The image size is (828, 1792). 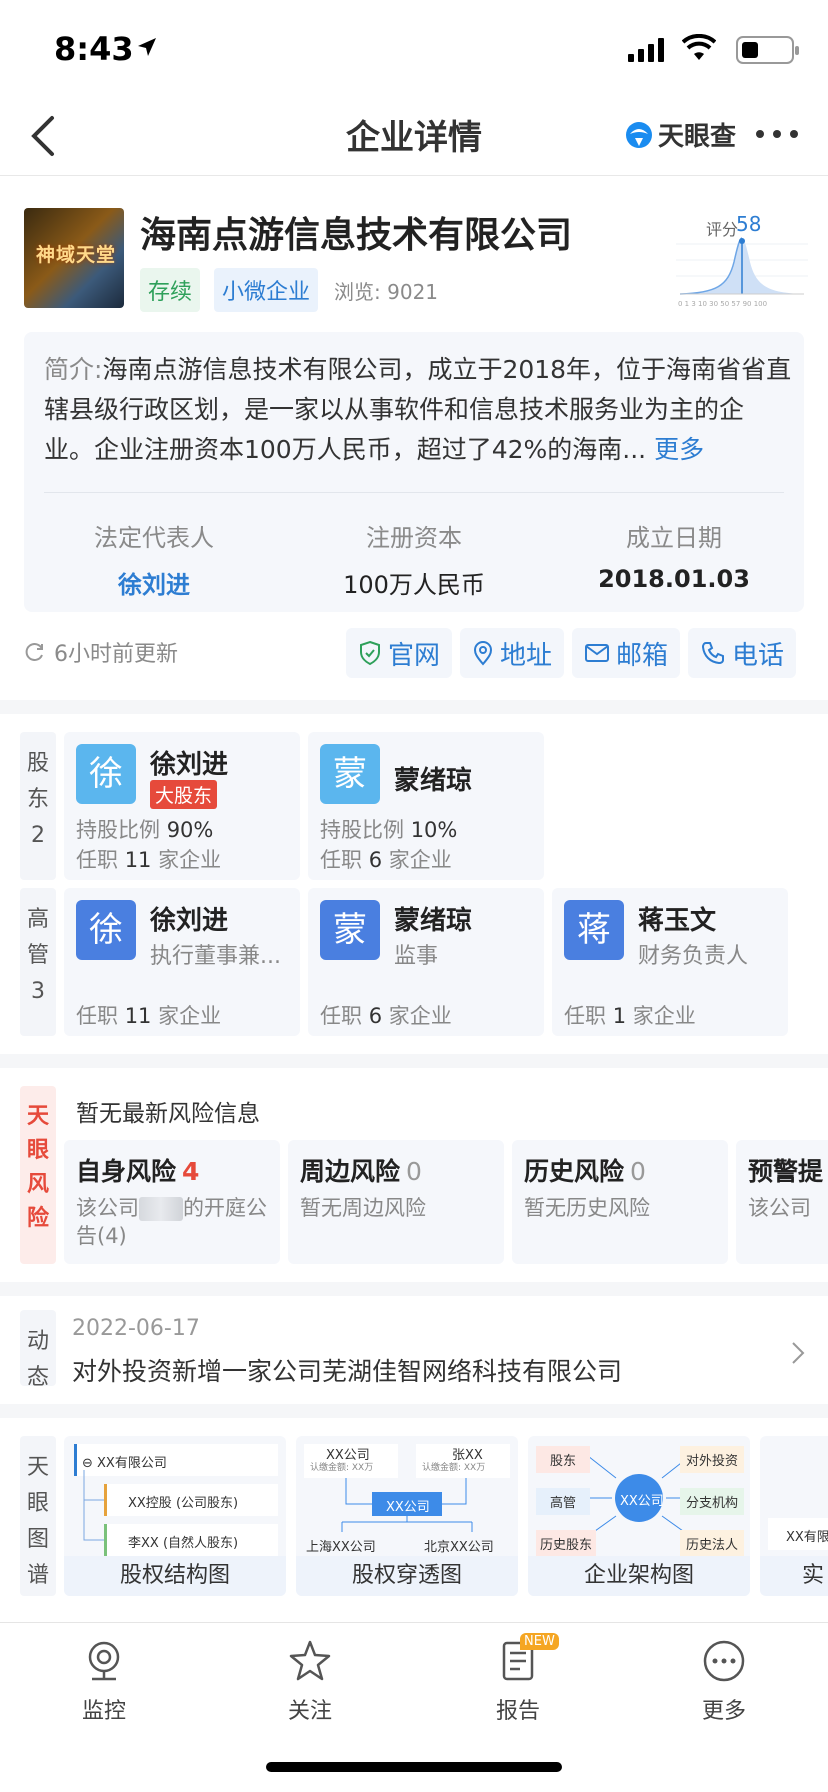 I want to click on view-count: 浏览: 9021, so click(x=386, y=291).